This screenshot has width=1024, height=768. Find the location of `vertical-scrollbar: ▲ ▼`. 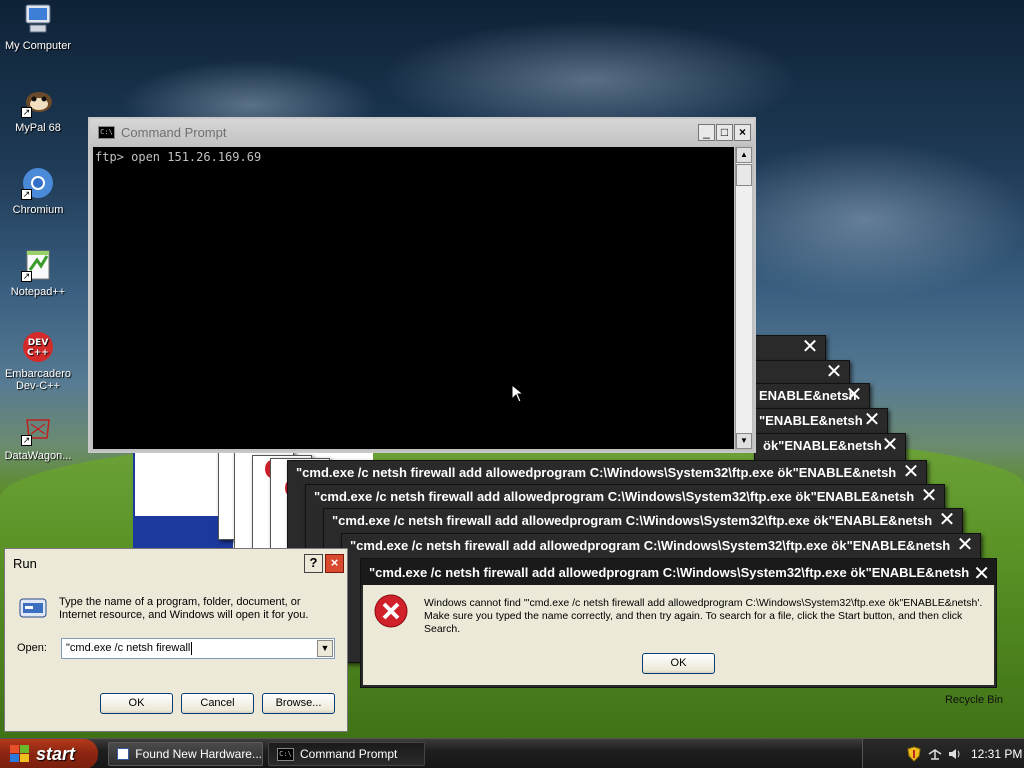

vertical-scrollbar: ▲ ▼ is located at coordinates (743, 298).